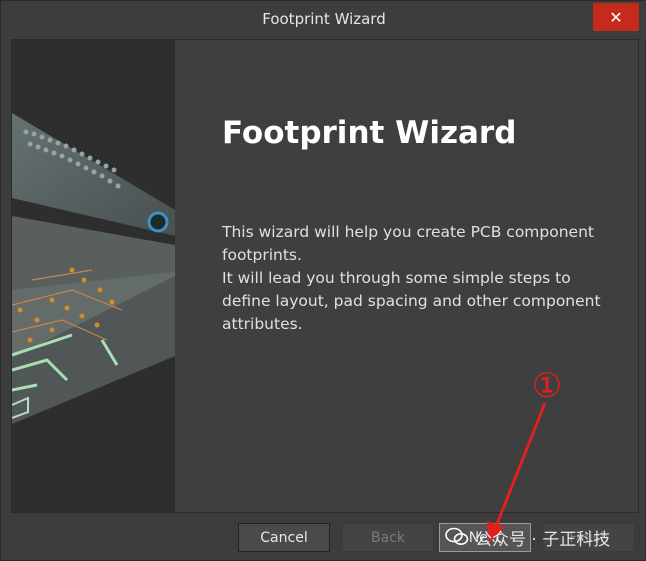 The image size is (646, 561). Describe the element at coordinates (284, 537) in the screenshot. I see `cancel-button: Cancel` at that location.